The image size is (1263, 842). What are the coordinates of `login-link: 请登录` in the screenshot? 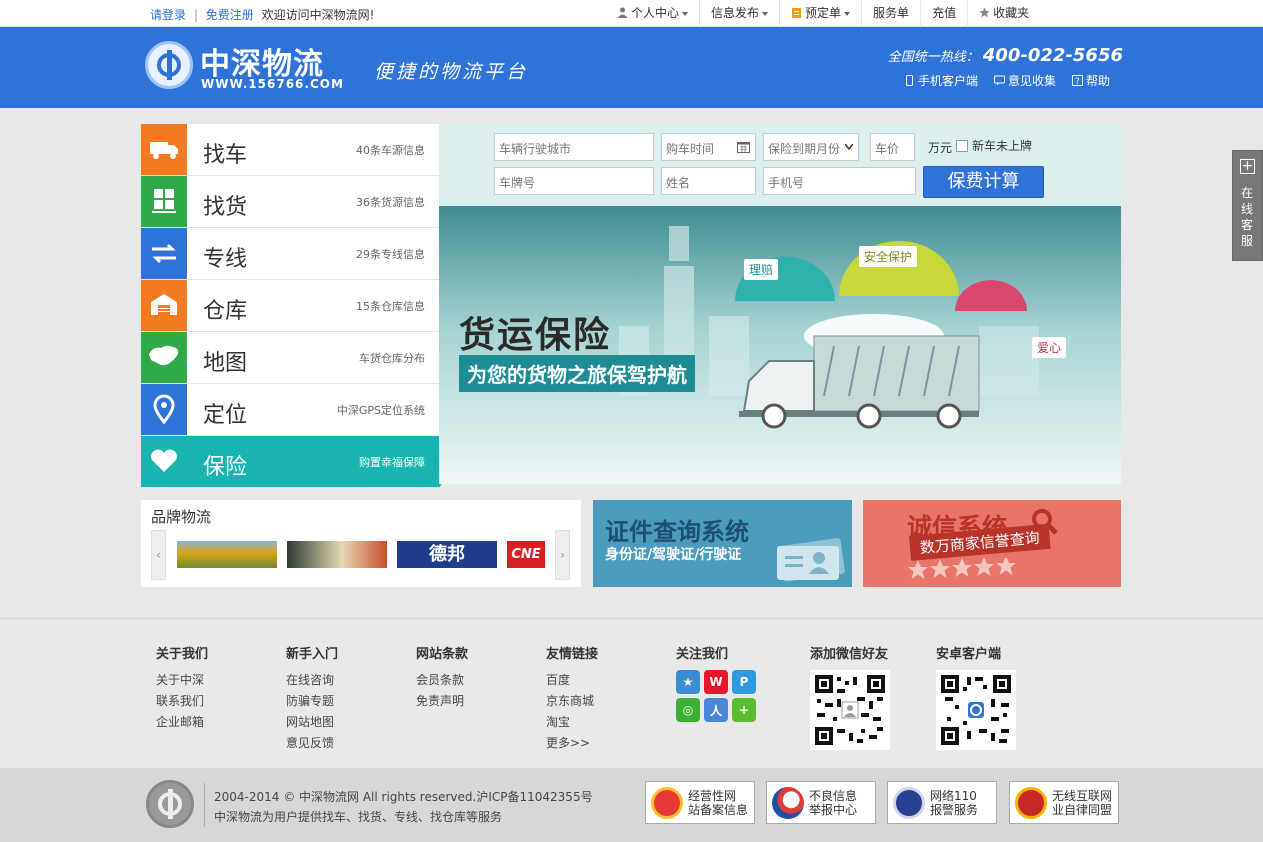 It's located at (168, 15).